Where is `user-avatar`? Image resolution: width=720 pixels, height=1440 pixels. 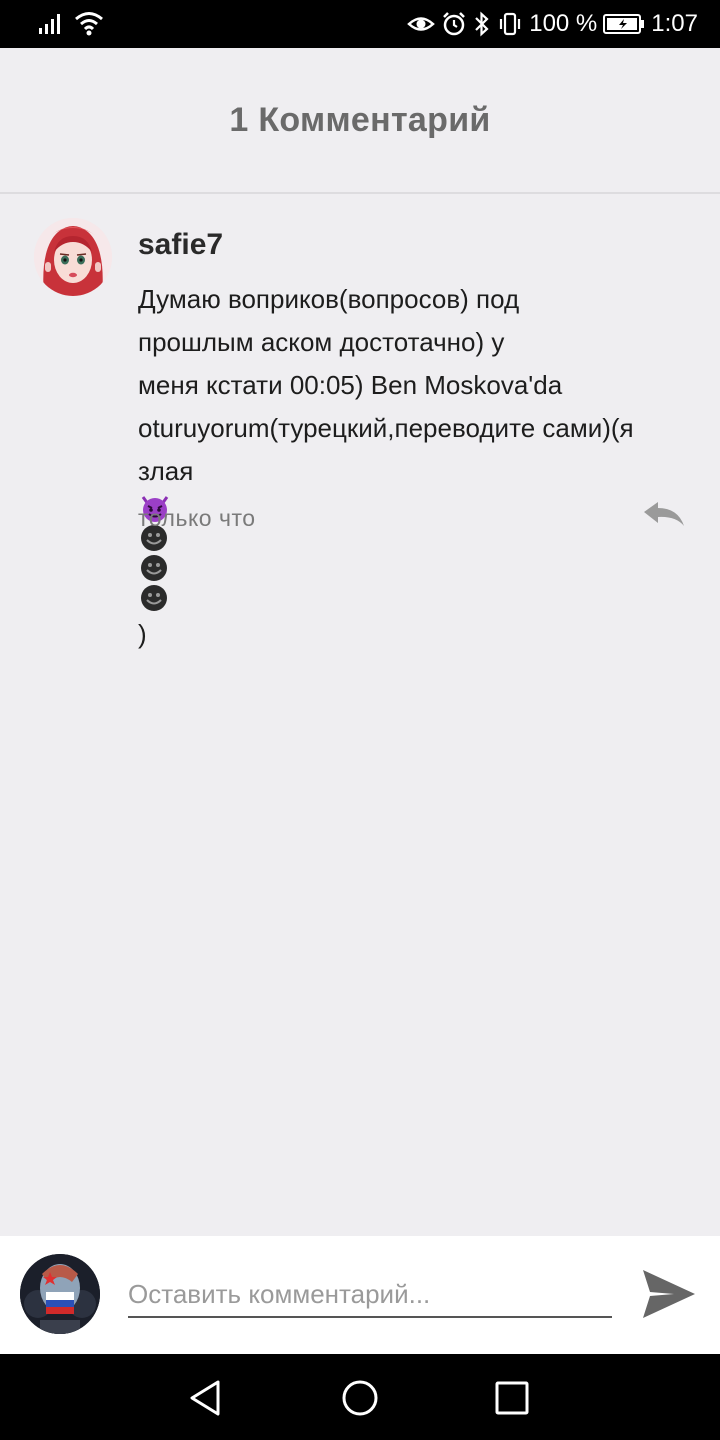
user-avatar is located at coordinates (60, 1294).